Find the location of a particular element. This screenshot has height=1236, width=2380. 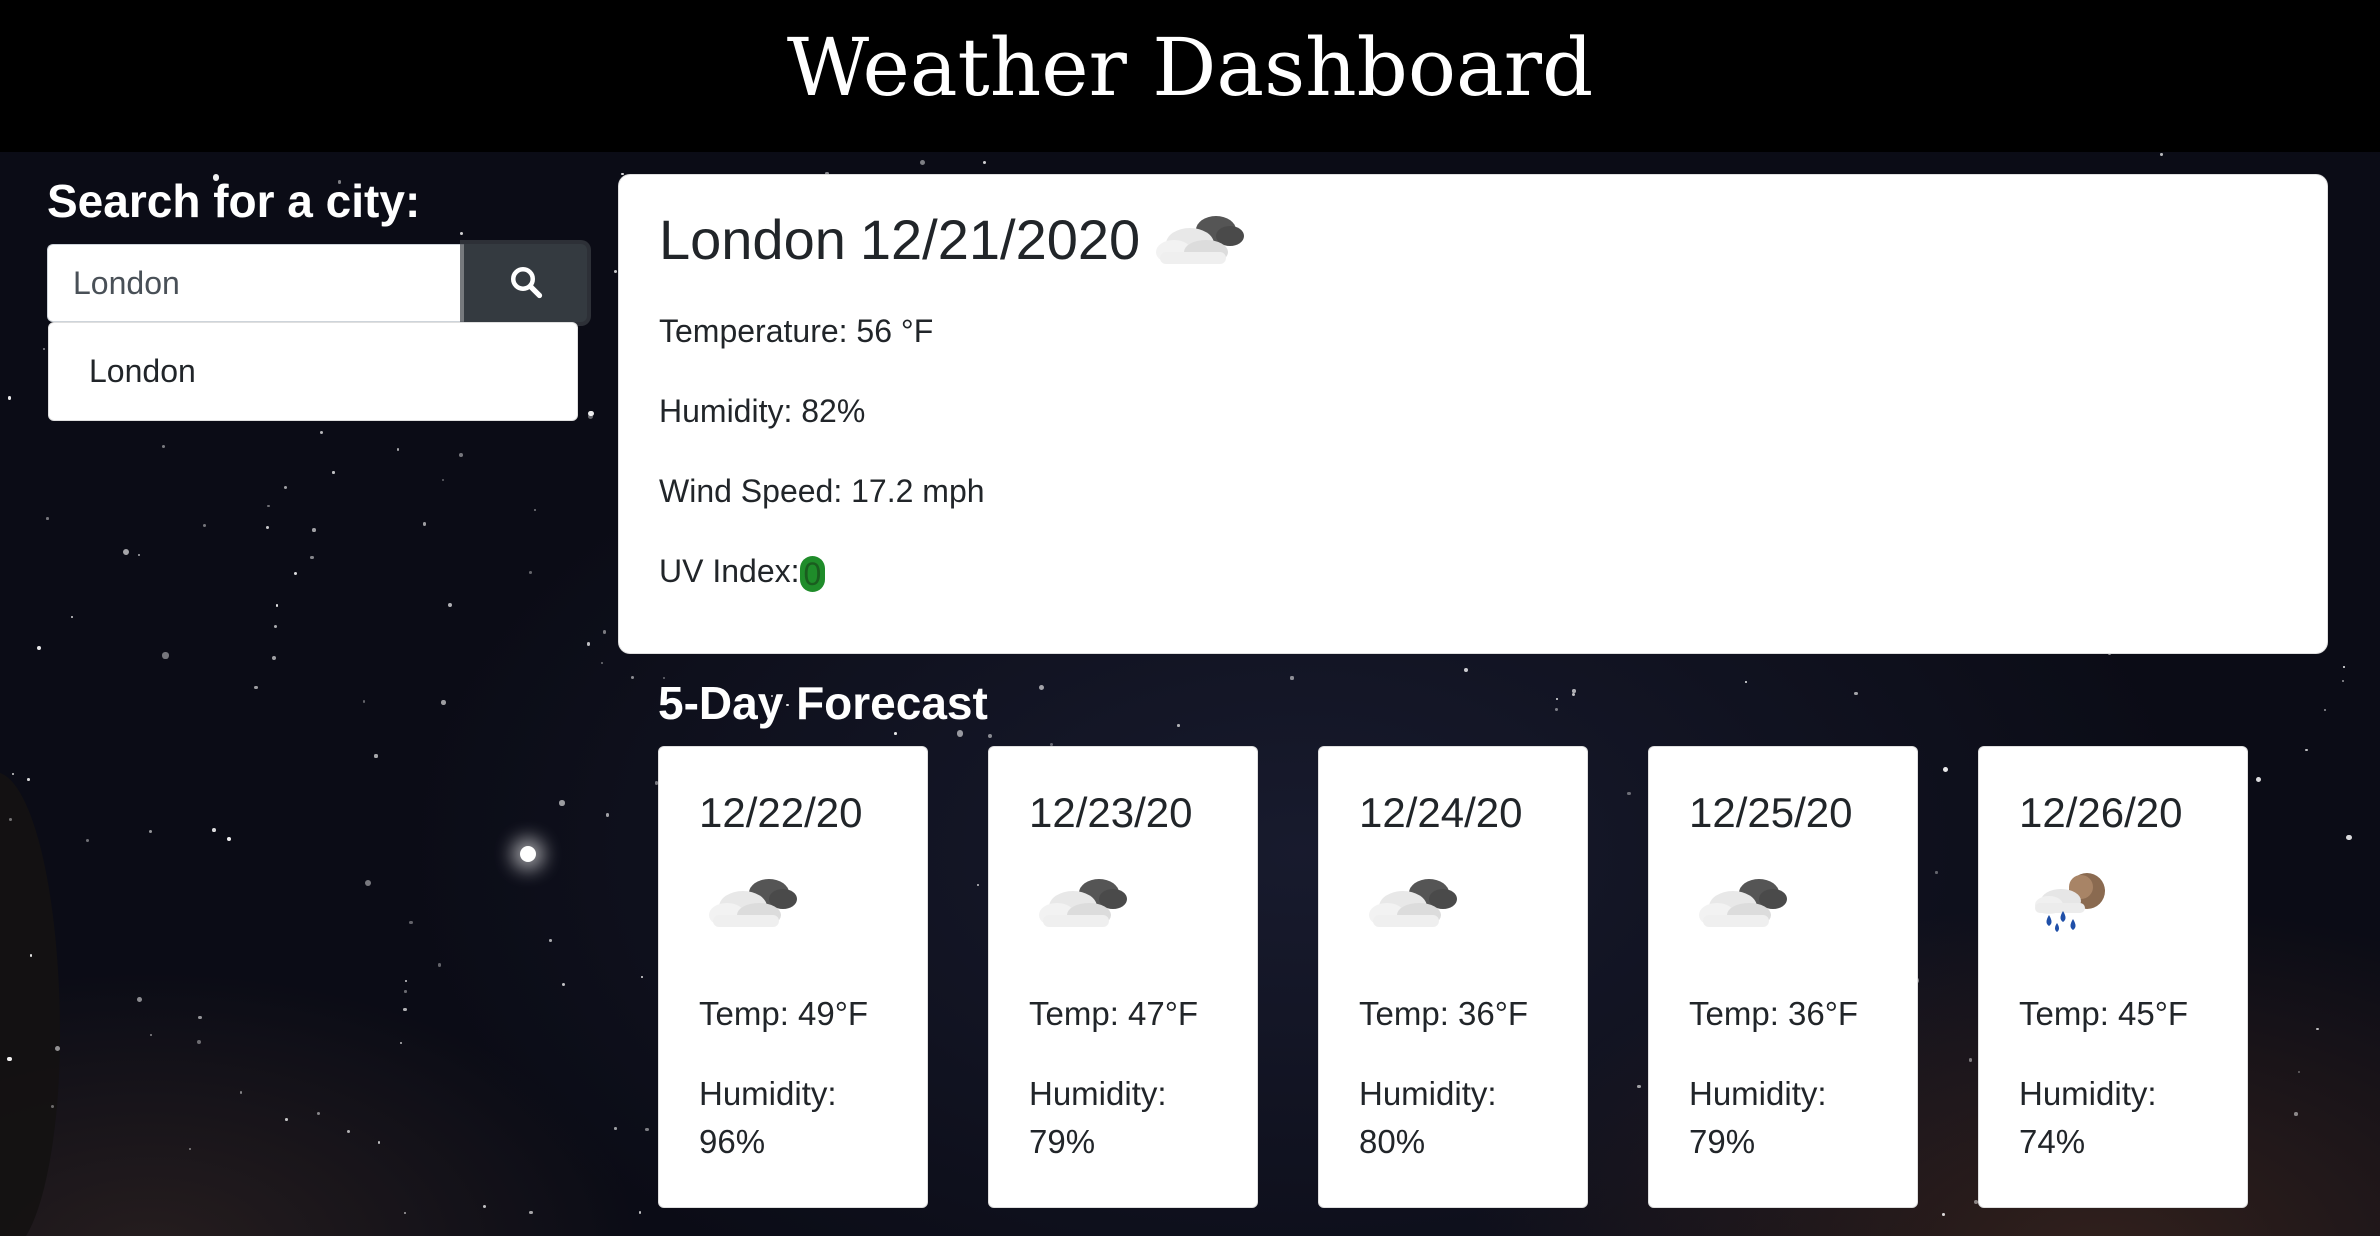

forecast-humidity-value: 74% is located at coordinates (2052, 1141).